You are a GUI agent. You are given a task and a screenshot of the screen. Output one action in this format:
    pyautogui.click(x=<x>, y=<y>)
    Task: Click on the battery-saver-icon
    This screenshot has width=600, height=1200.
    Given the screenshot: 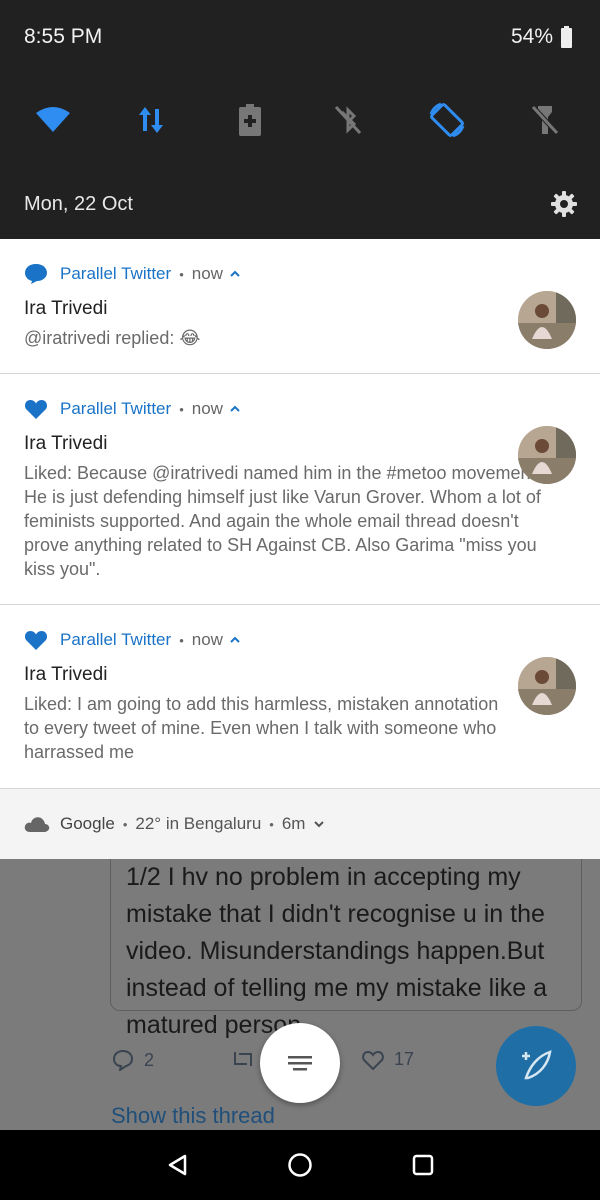 What is the action you would take?
    pyautogui.click(x=250, y=120)
    